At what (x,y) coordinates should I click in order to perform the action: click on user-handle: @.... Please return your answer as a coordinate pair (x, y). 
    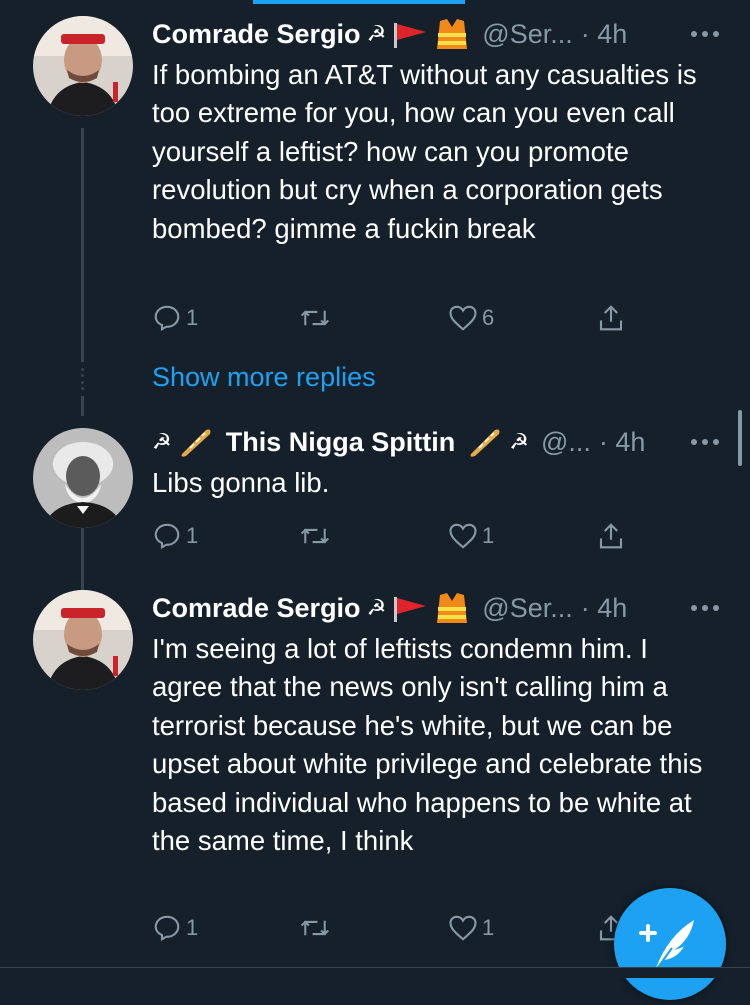
    Looking at the image, I should click on (565, 441).